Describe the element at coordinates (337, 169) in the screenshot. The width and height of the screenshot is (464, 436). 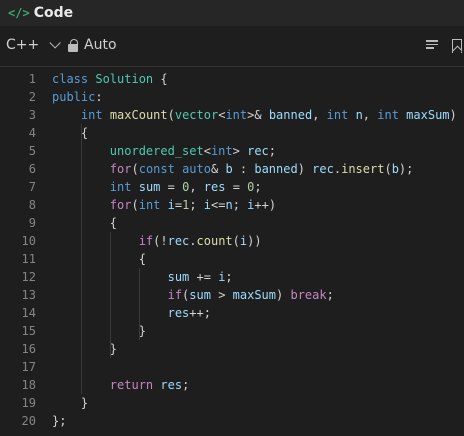
I see `code-token: .` at that location.